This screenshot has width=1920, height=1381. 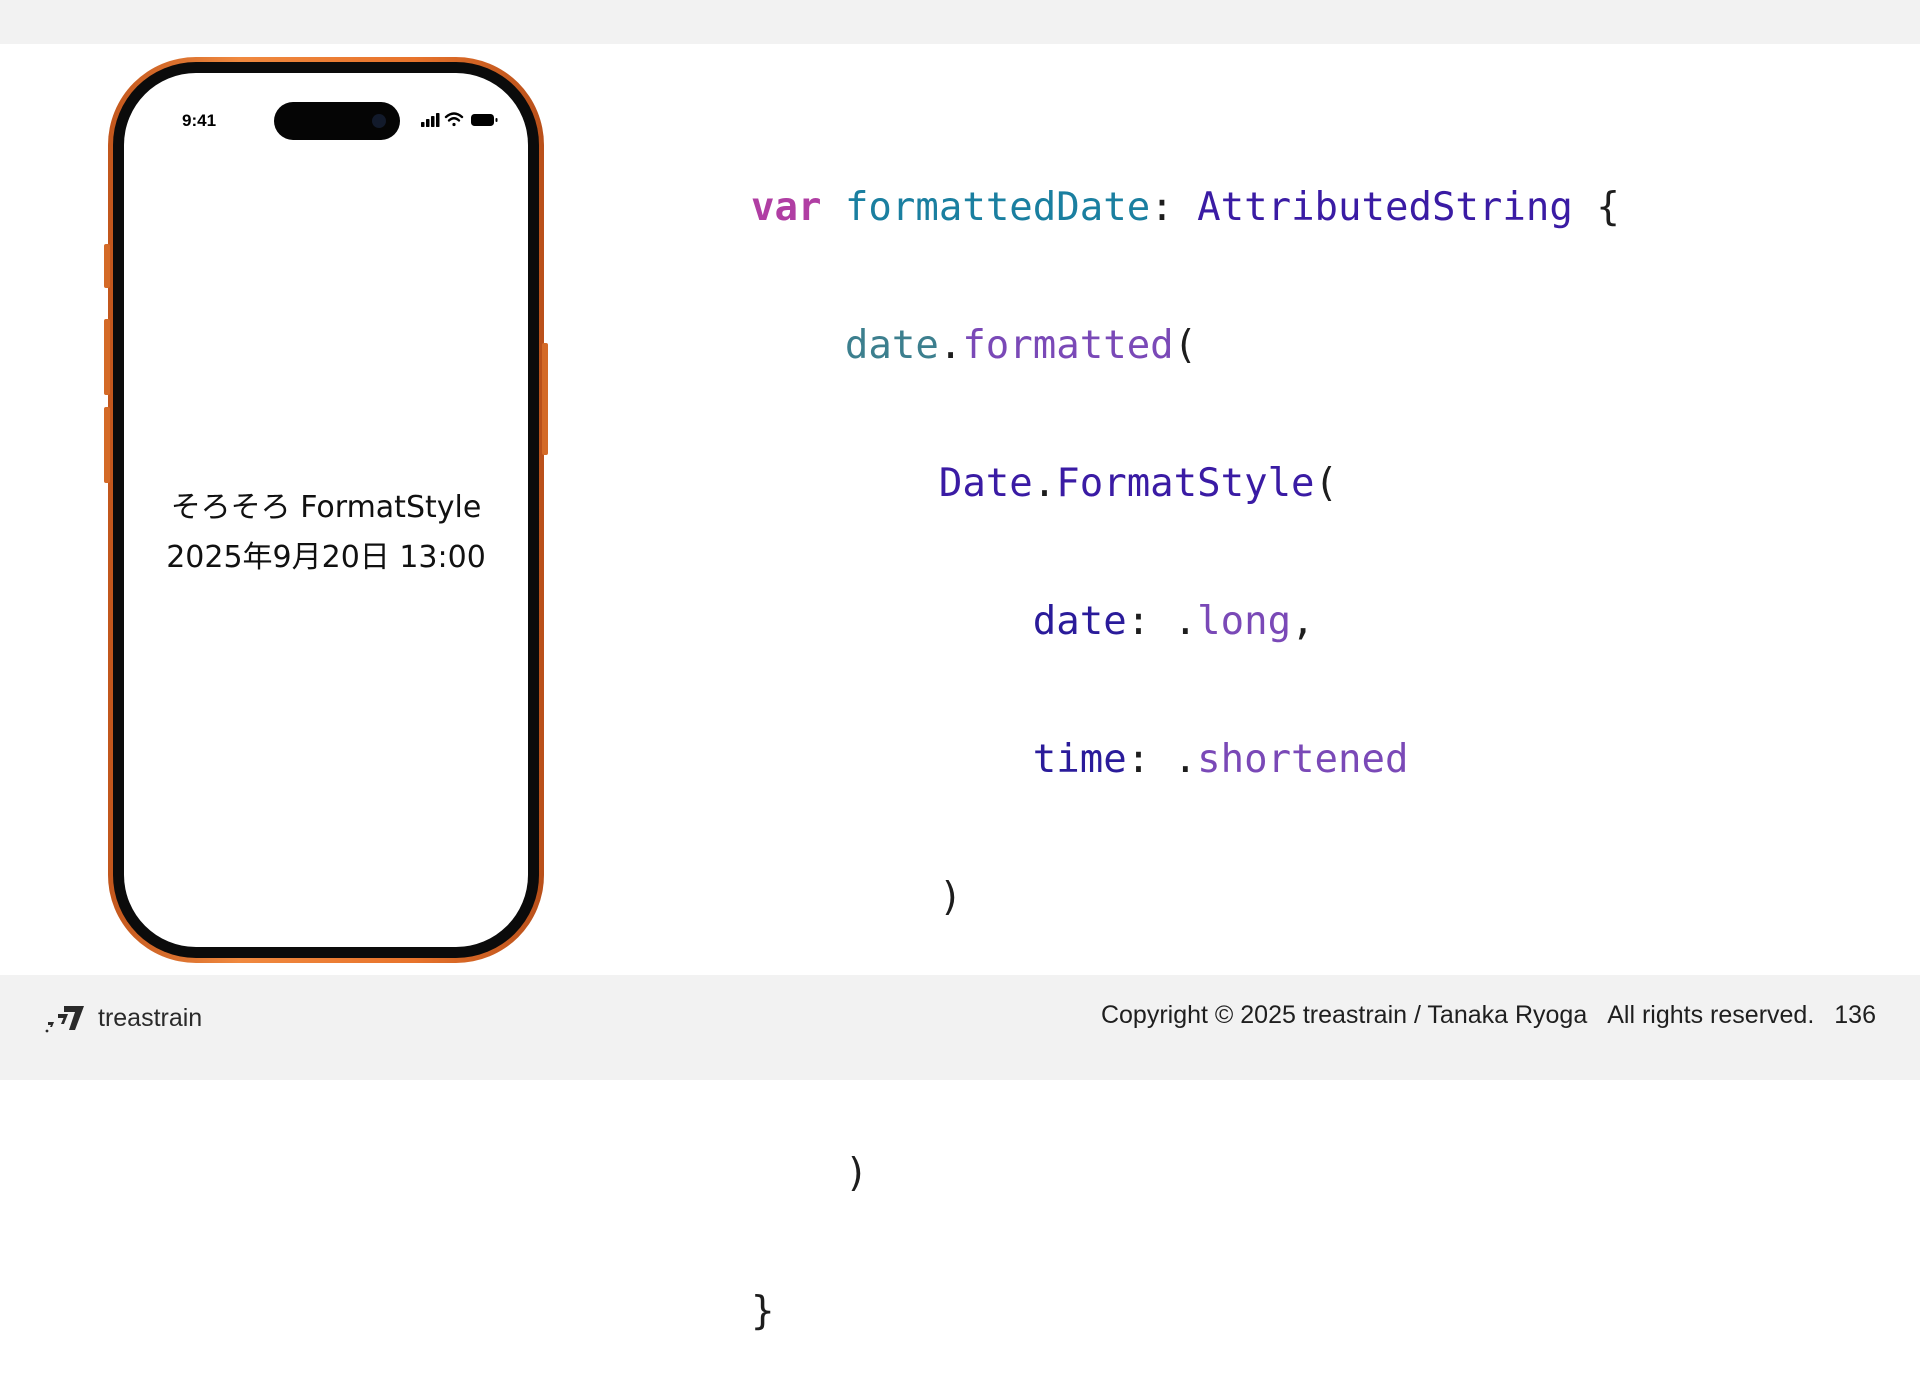 I want to click on dynamic-island, so click(x=337, y=121).